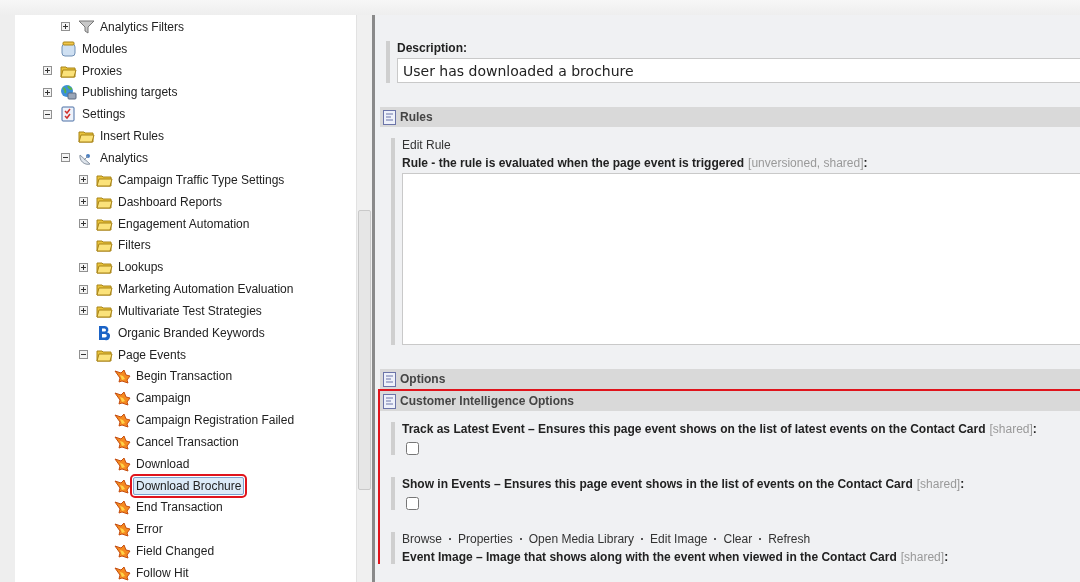 The image size is (1080, 582). I want to click on tree-item: Dashboard Reports, so click(170, 201).